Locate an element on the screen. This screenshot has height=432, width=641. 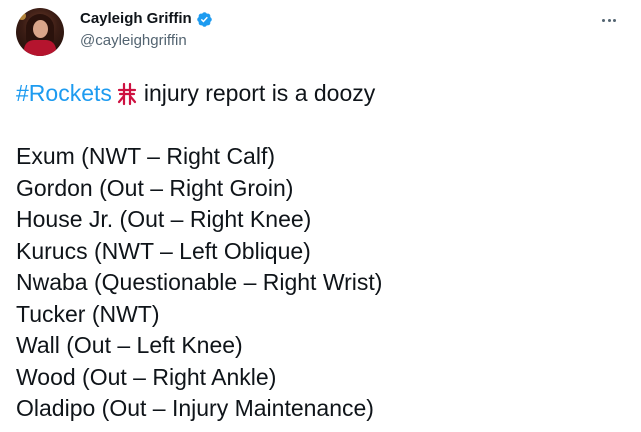
tweet-first-line: #Rockets injury report is a doozy is located at coordinates (321, 94).